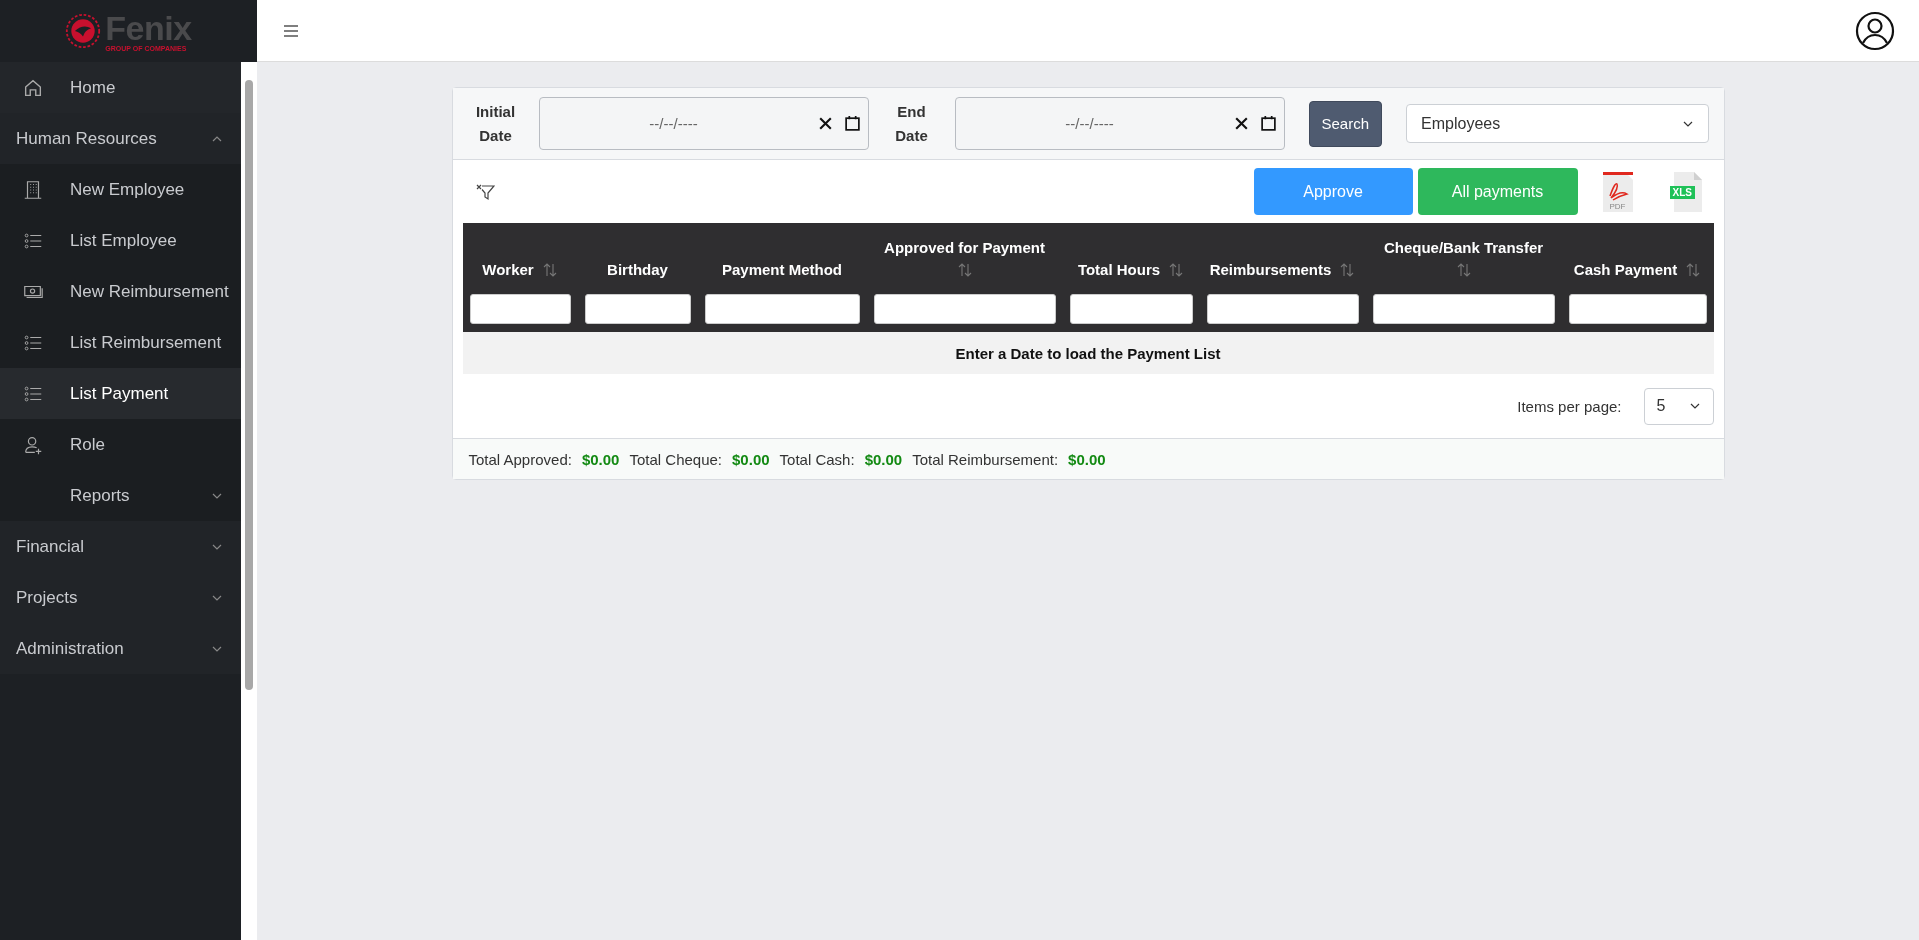 This screenshot has height=940, width=1919. I want to click on bird-logo-icon, so click(83, 31).